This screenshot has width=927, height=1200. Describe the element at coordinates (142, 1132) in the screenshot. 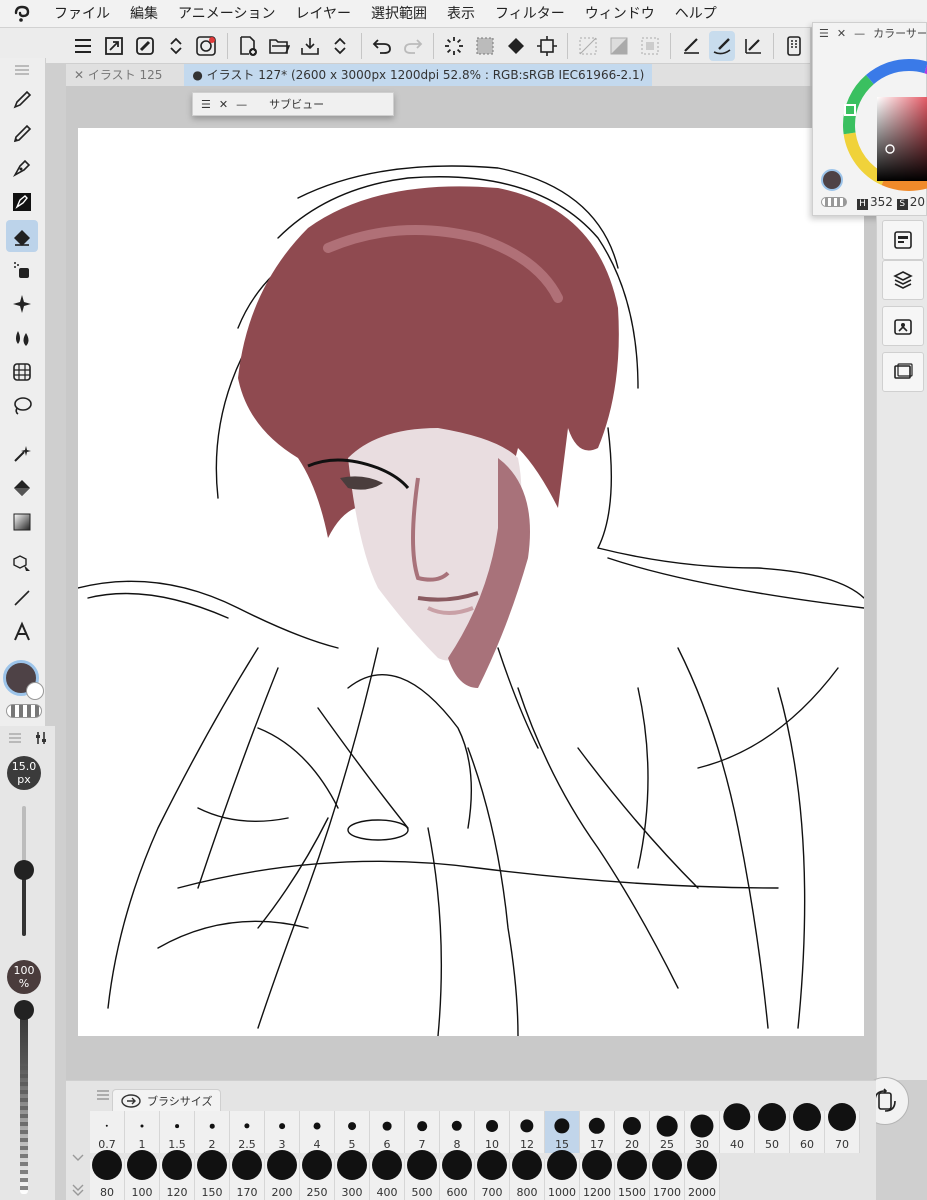

I see `brush-size-option: 1` at that location.